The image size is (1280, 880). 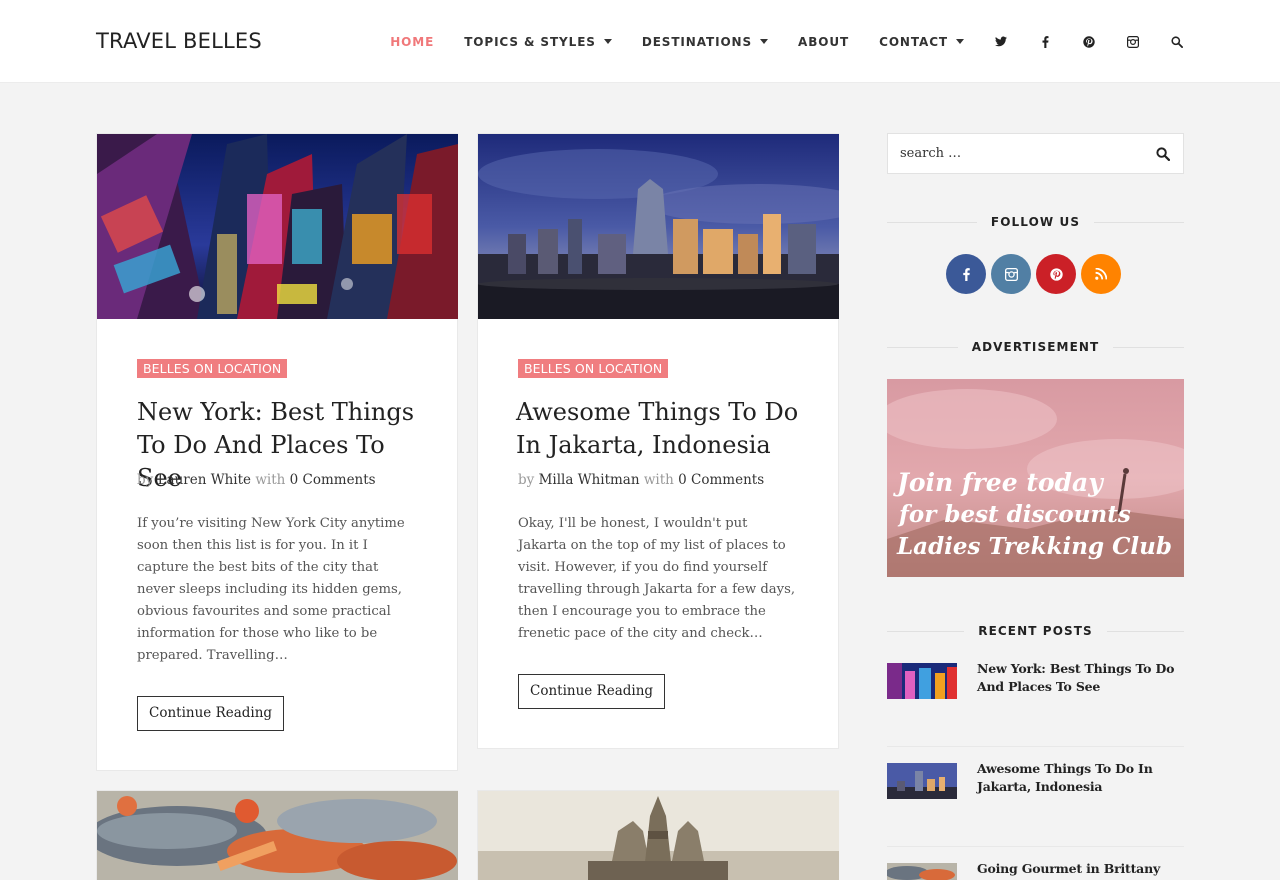 I want to click on rss-icon, so click(x=1101, y=274).